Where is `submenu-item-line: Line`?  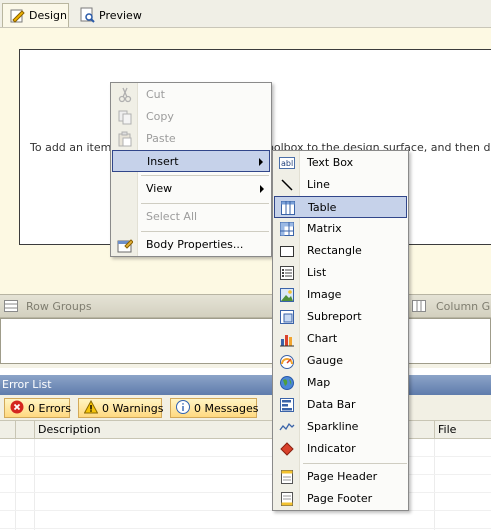 submenu-item-line: Line is located at coordinates (340, 185).